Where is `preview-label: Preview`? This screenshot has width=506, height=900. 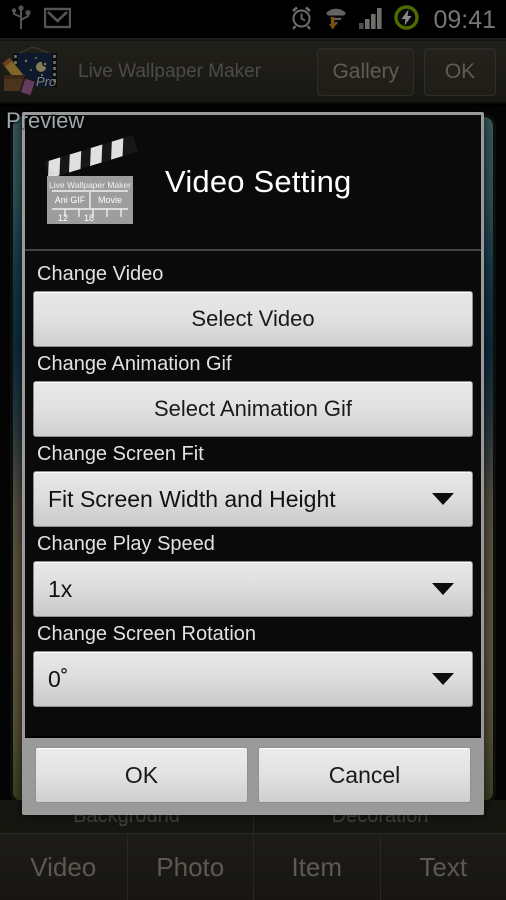
preview-label: Preview is located at coordinates (45, 120).